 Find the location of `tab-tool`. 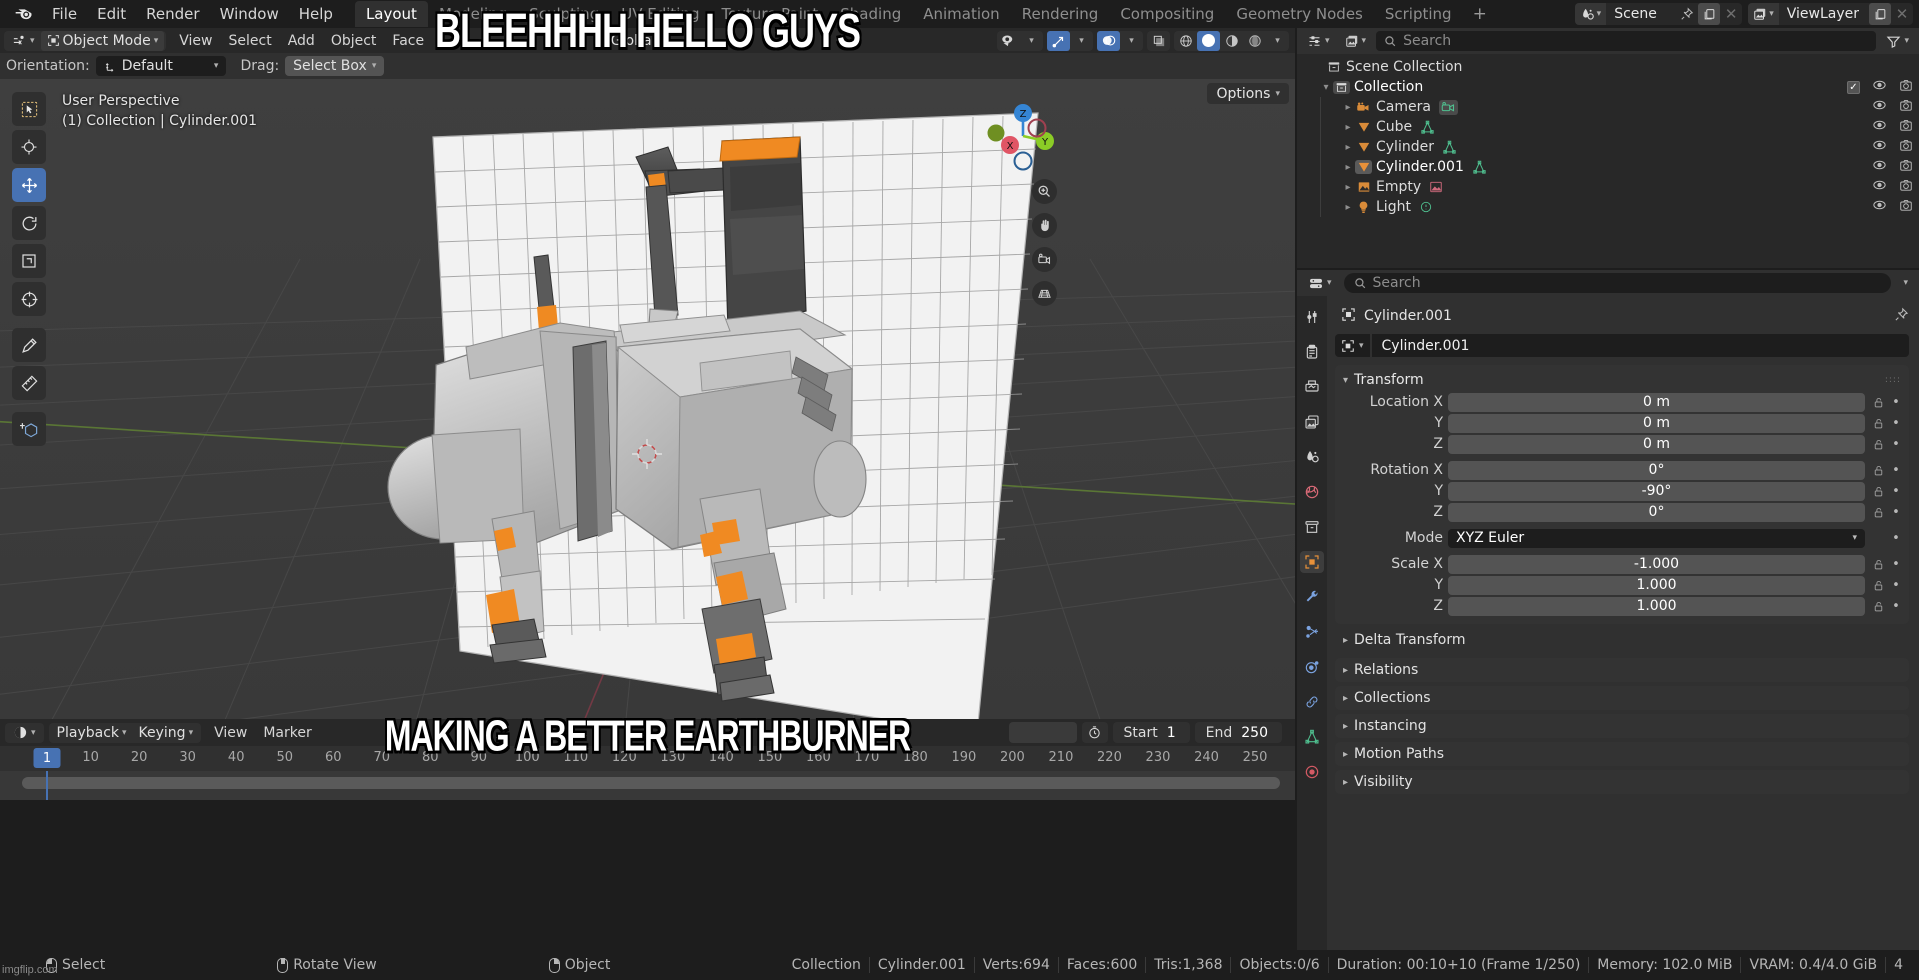

tab-tool is located at coordinates (1312, 317).